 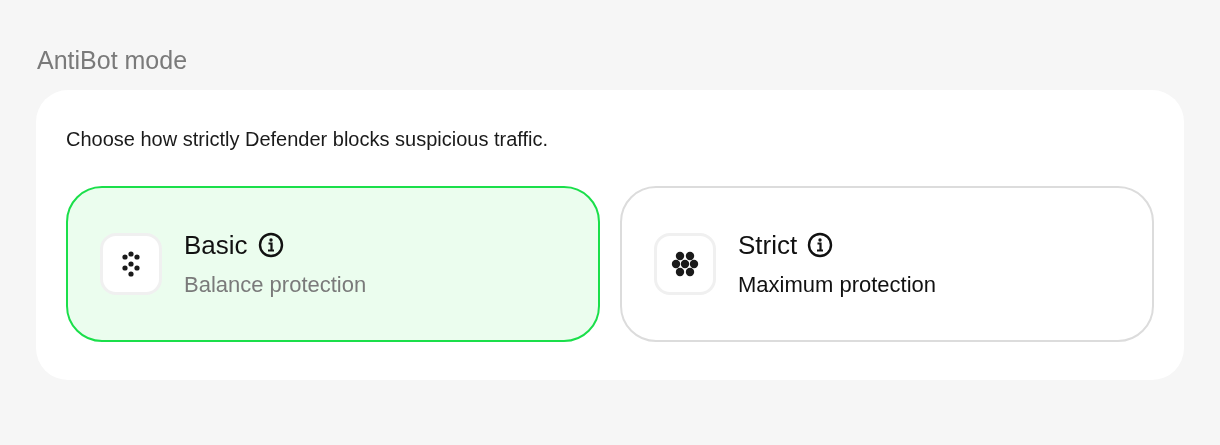 What do you see at coordinates (685, 264) in the screenshot?
I see `dots-icon` at bounding box center [685, 264].